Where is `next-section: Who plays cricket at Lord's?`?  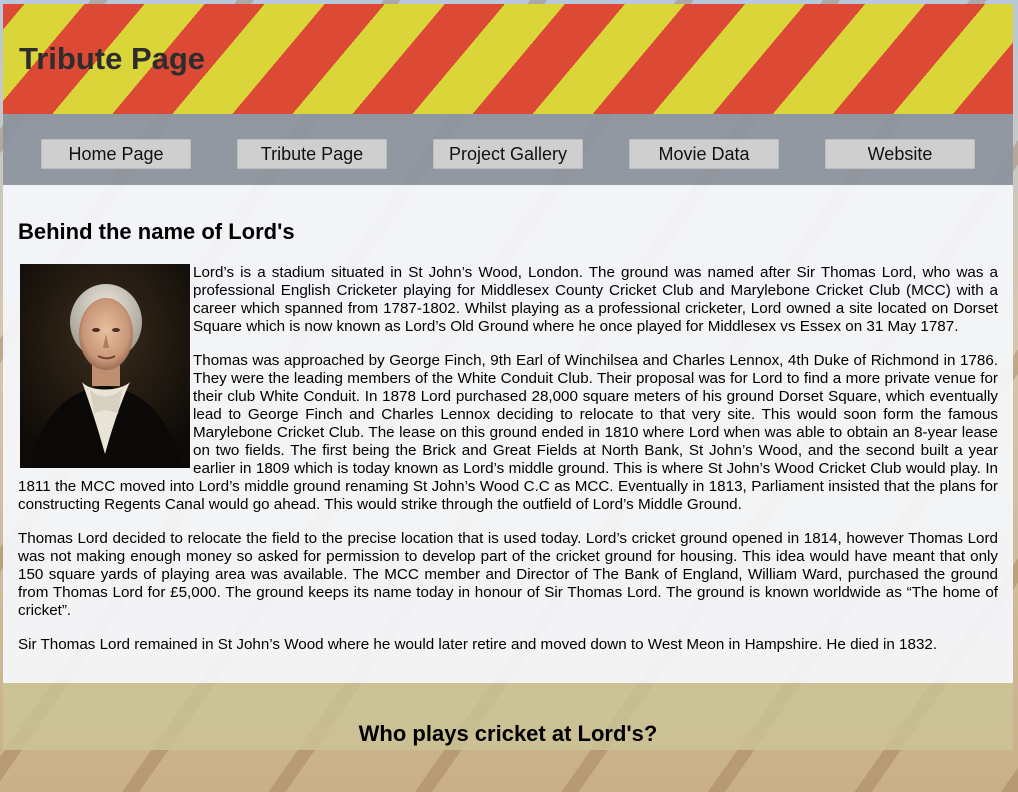 next-section: Who plays cricket at Lord's? is located at coordinates (508, 716).